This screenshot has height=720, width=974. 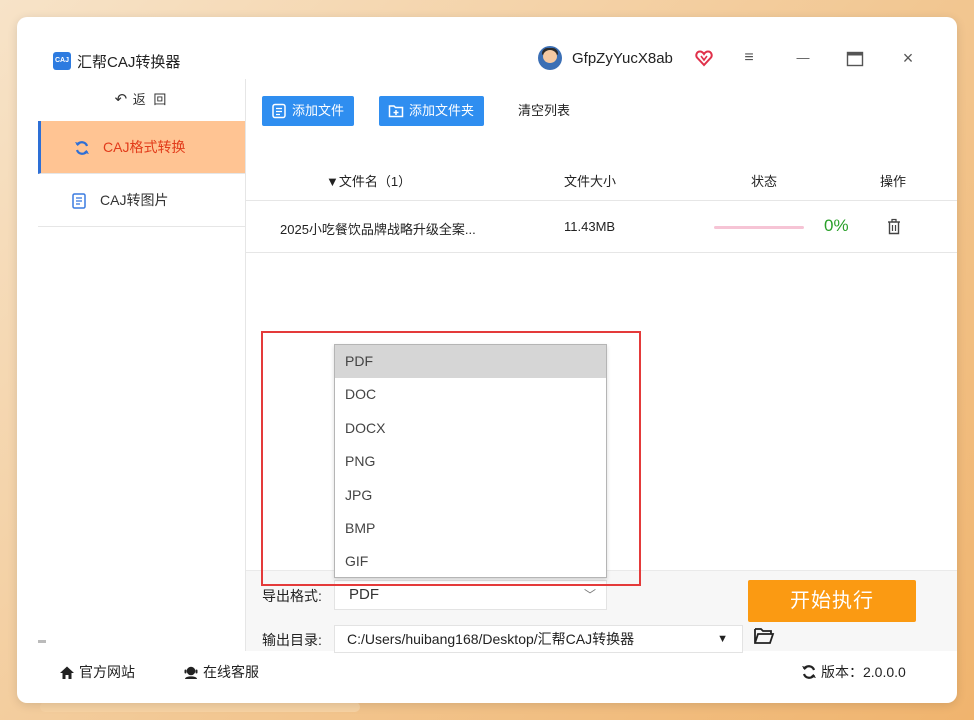 What do you see at coordinates (893, 181) in the screenshot?
I see `column-header-action: 操作` at bounding box center [893, 181].